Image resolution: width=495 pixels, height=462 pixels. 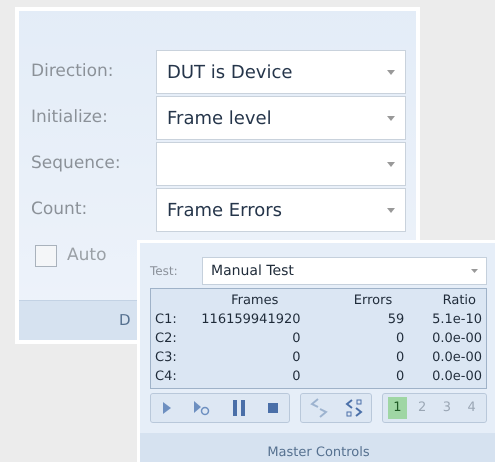 I want to click on field-label: Direction:, so click(x=73, y=72).